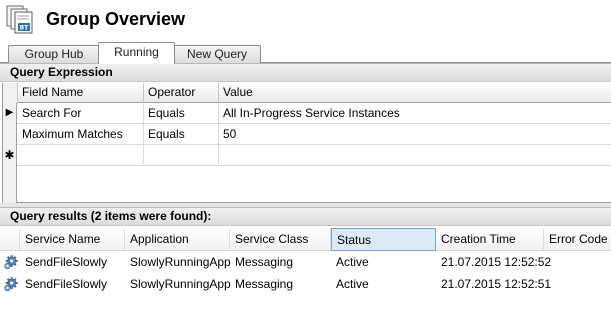 The image size is (611, 312). Describe the element at coordinates (177, 239) in the screenshot. I see `column-header-application: Application` at that location.